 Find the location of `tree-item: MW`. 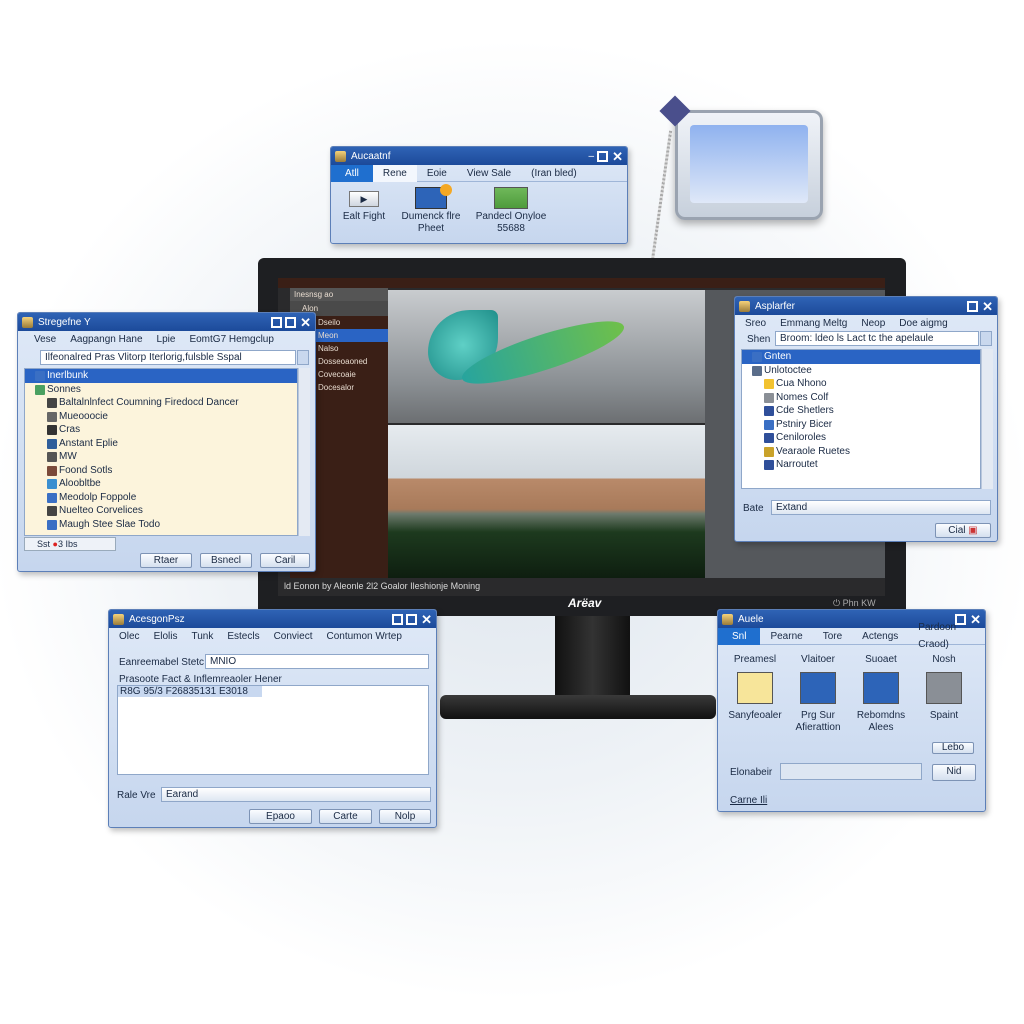

tree-item: MW is located at coordinates (161, 457).